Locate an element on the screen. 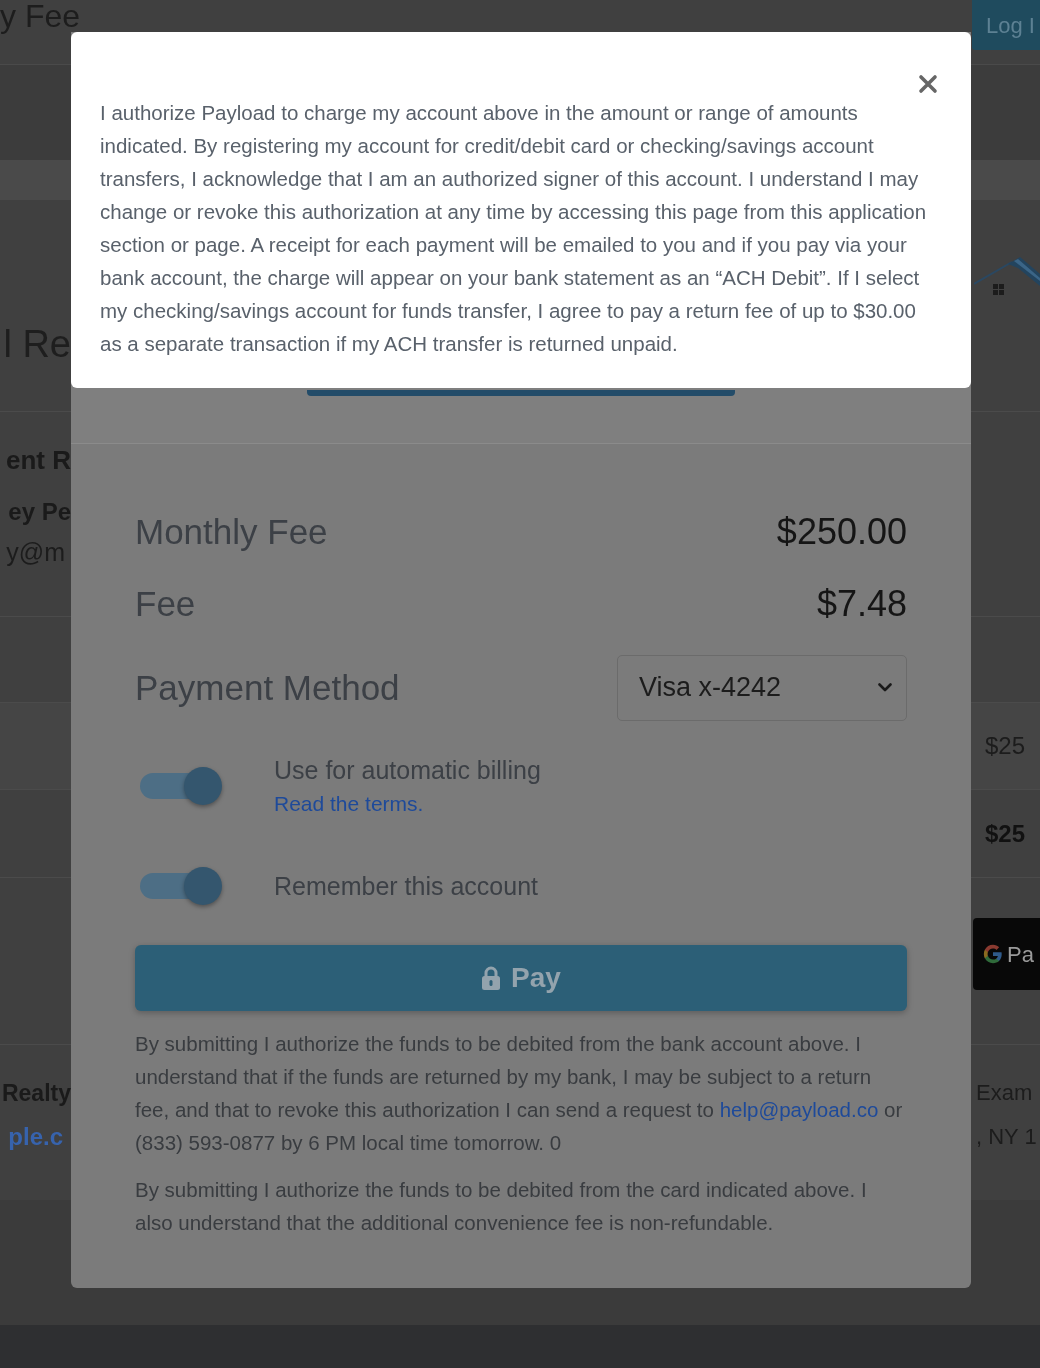 This screenshot has height=1368, width=1040. email-link: help@payload.co is located at coordinates (799, 1109).